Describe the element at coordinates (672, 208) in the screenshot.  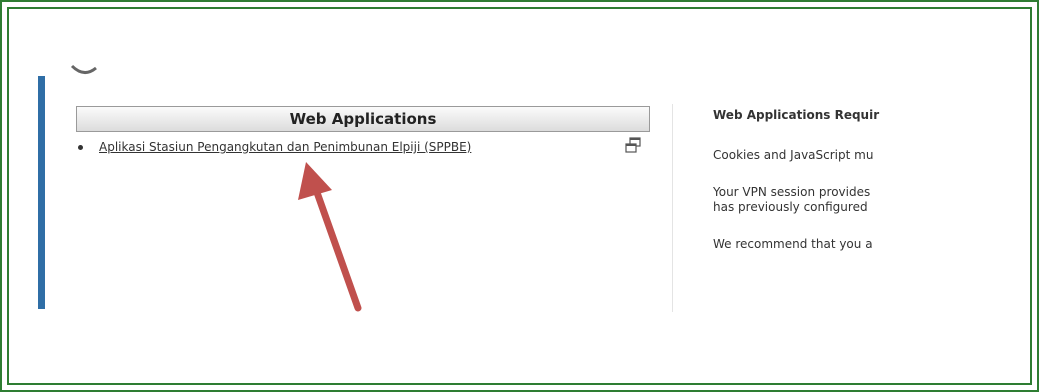
I see `panel-divider` at that location.